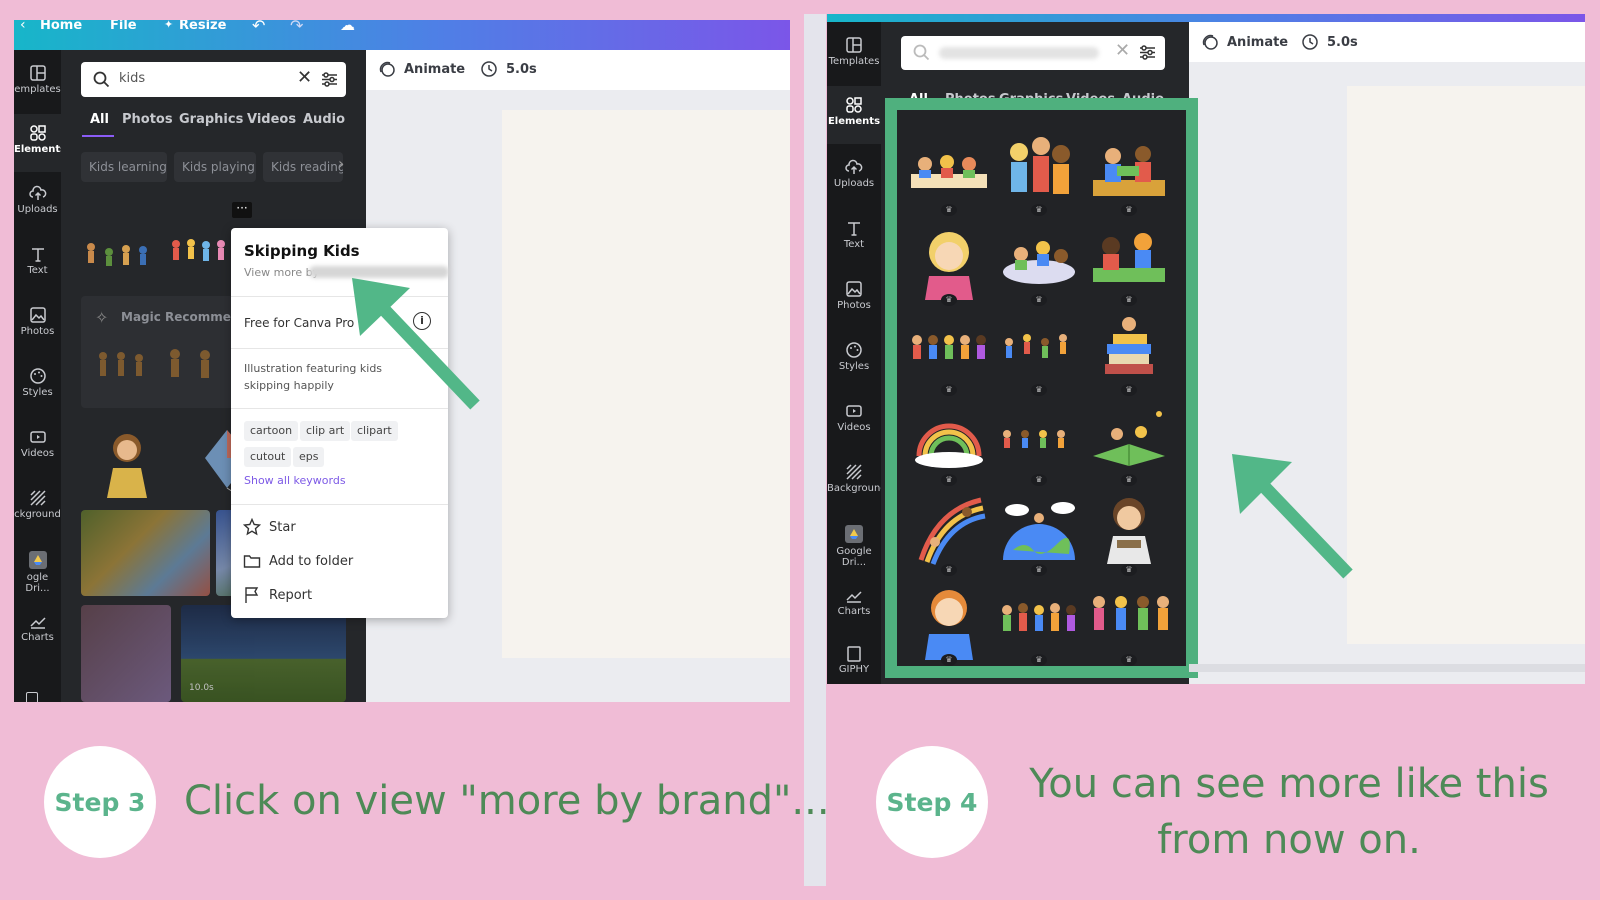 This screenshot has width=1600, height=900. I want to click on graphic-kids-row: ♛, so click(949, 353).